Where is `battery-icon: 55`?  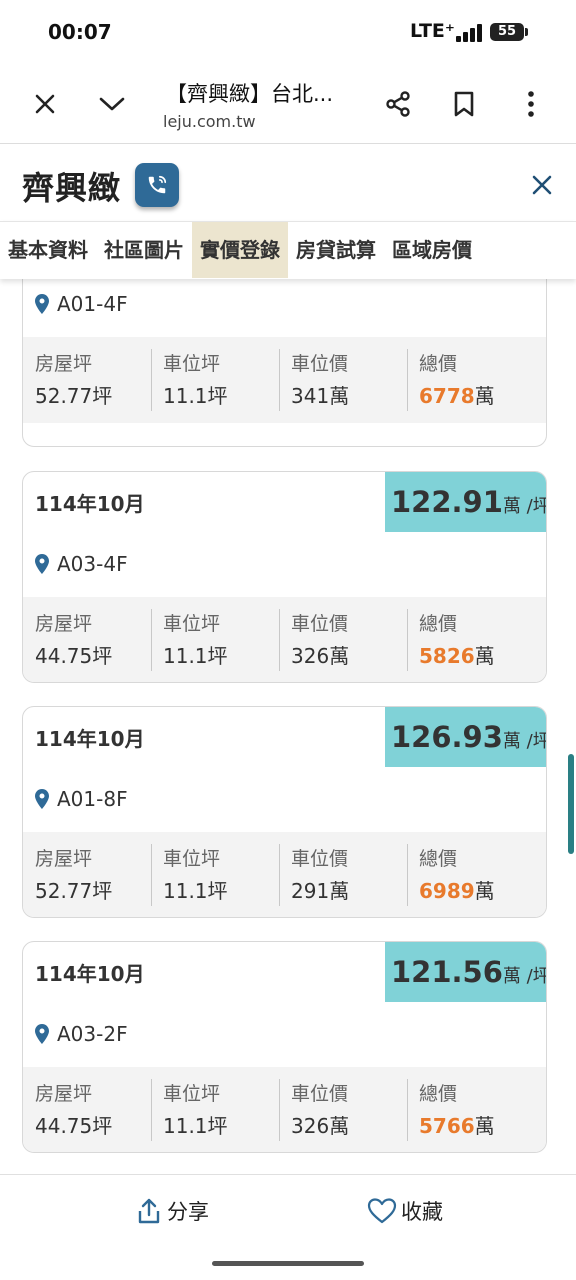
battery-icon: 55 is located at coordinates (509, 32).